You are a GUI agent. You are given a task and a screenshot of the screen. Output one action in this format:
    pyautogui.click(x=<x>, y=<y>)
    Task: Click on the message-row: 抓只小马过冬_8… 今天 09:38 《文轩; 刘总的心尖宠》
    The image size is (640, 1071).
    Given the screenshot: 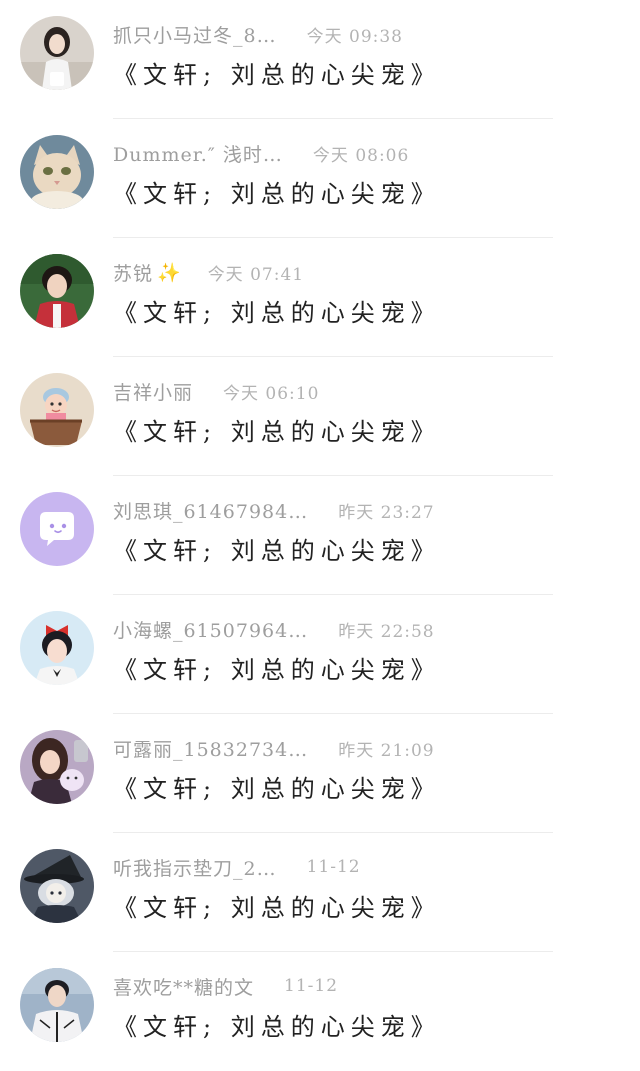 What is the action you would take?
    pyautogui.click(x=320, y=59)
    